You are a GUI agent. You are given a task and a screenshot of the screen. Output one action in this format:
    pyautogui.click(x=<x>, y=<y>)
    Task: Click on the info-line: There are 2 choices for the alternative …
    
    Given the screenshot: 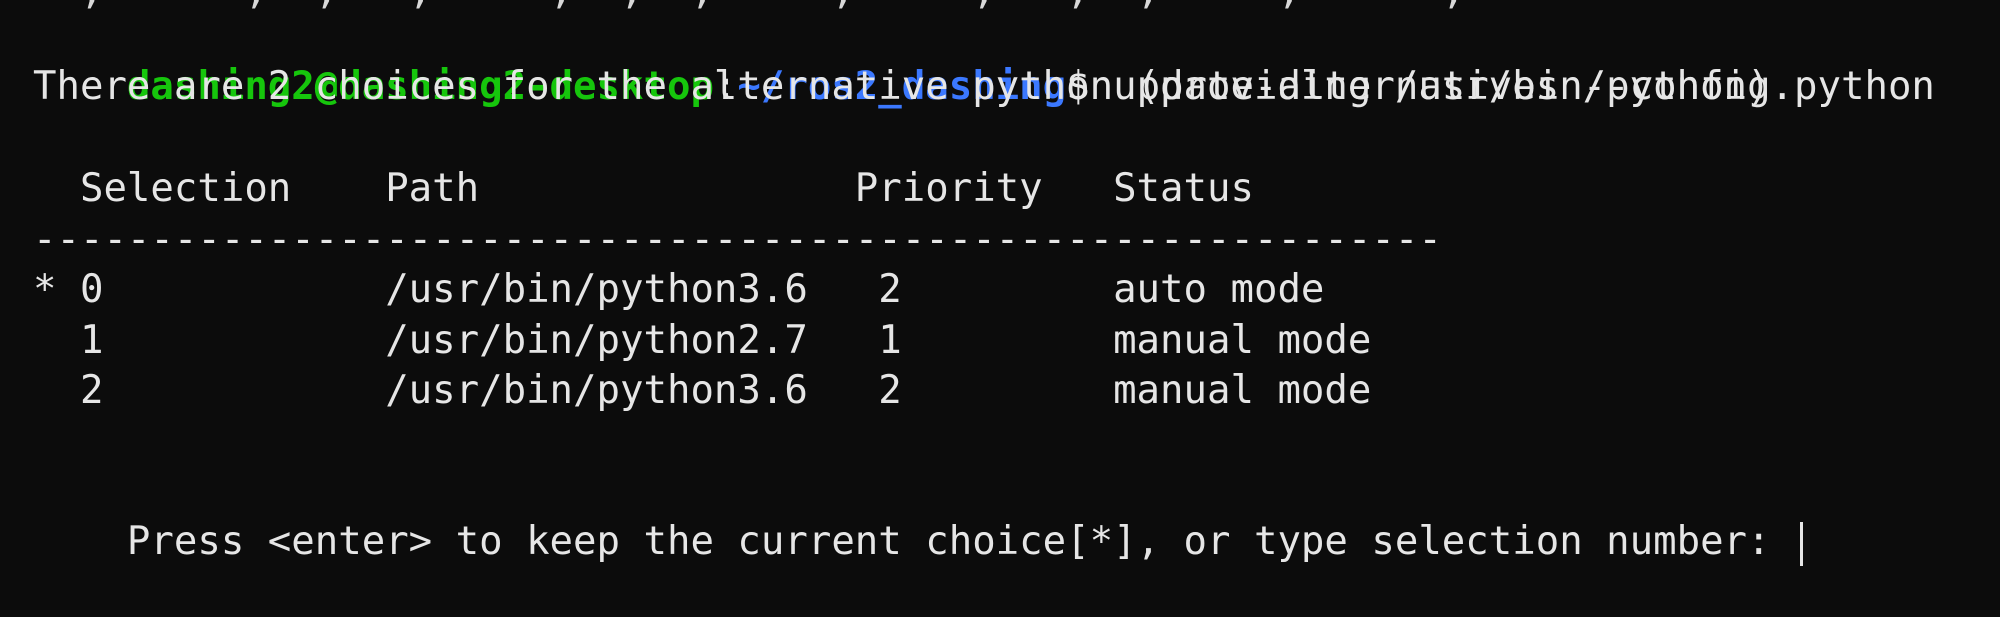 What is the action you would take?
    pyautogui.click(x=913, y=86)
    